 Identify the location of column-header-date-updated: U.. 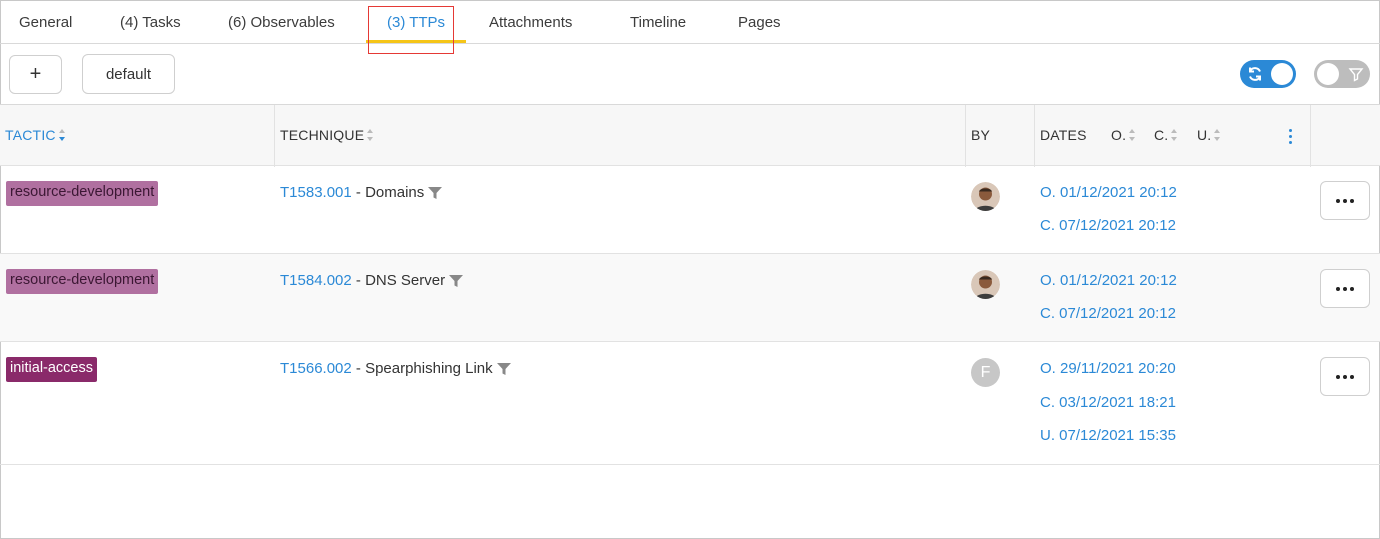
(1209, 135).